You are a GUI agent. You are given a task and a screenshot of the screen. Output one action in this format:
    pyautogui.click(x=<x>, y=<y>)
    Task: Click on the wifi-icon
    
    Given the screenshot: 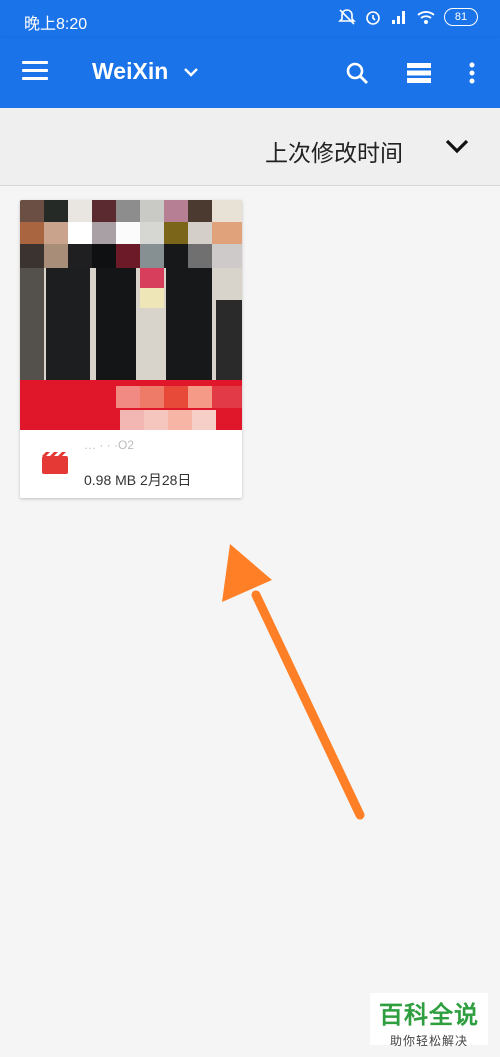 What is the action you would take?
    pyautogui.click(x=426, y=17)
    